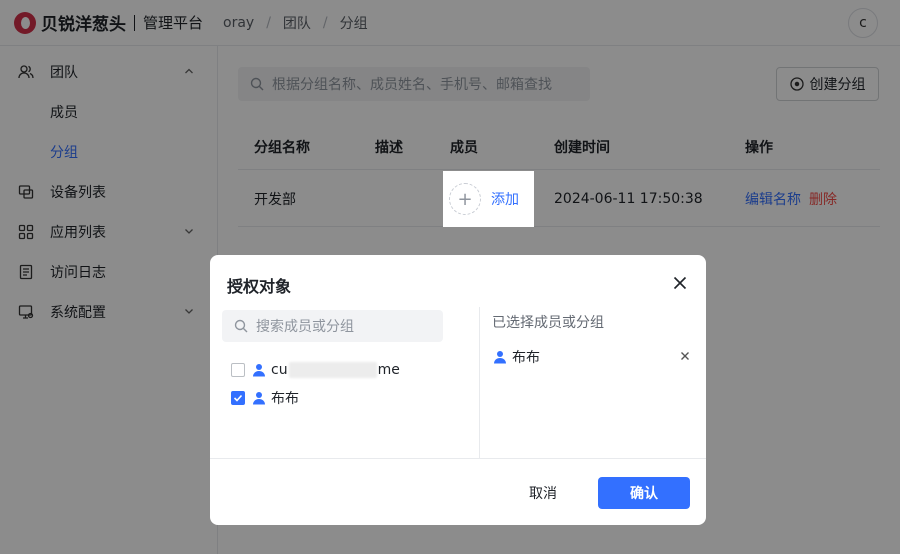 The image size is (900, 554). I want to click on list-item: cu me, so click(315, 370).